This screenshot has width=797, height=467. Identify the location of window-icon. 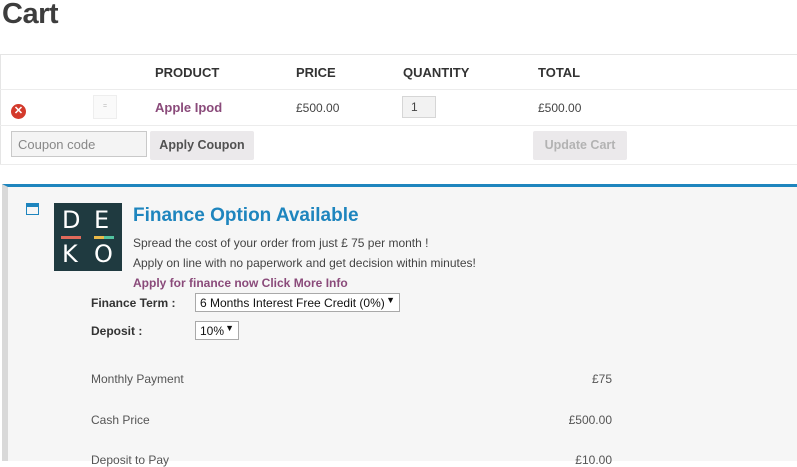
(32, 209).